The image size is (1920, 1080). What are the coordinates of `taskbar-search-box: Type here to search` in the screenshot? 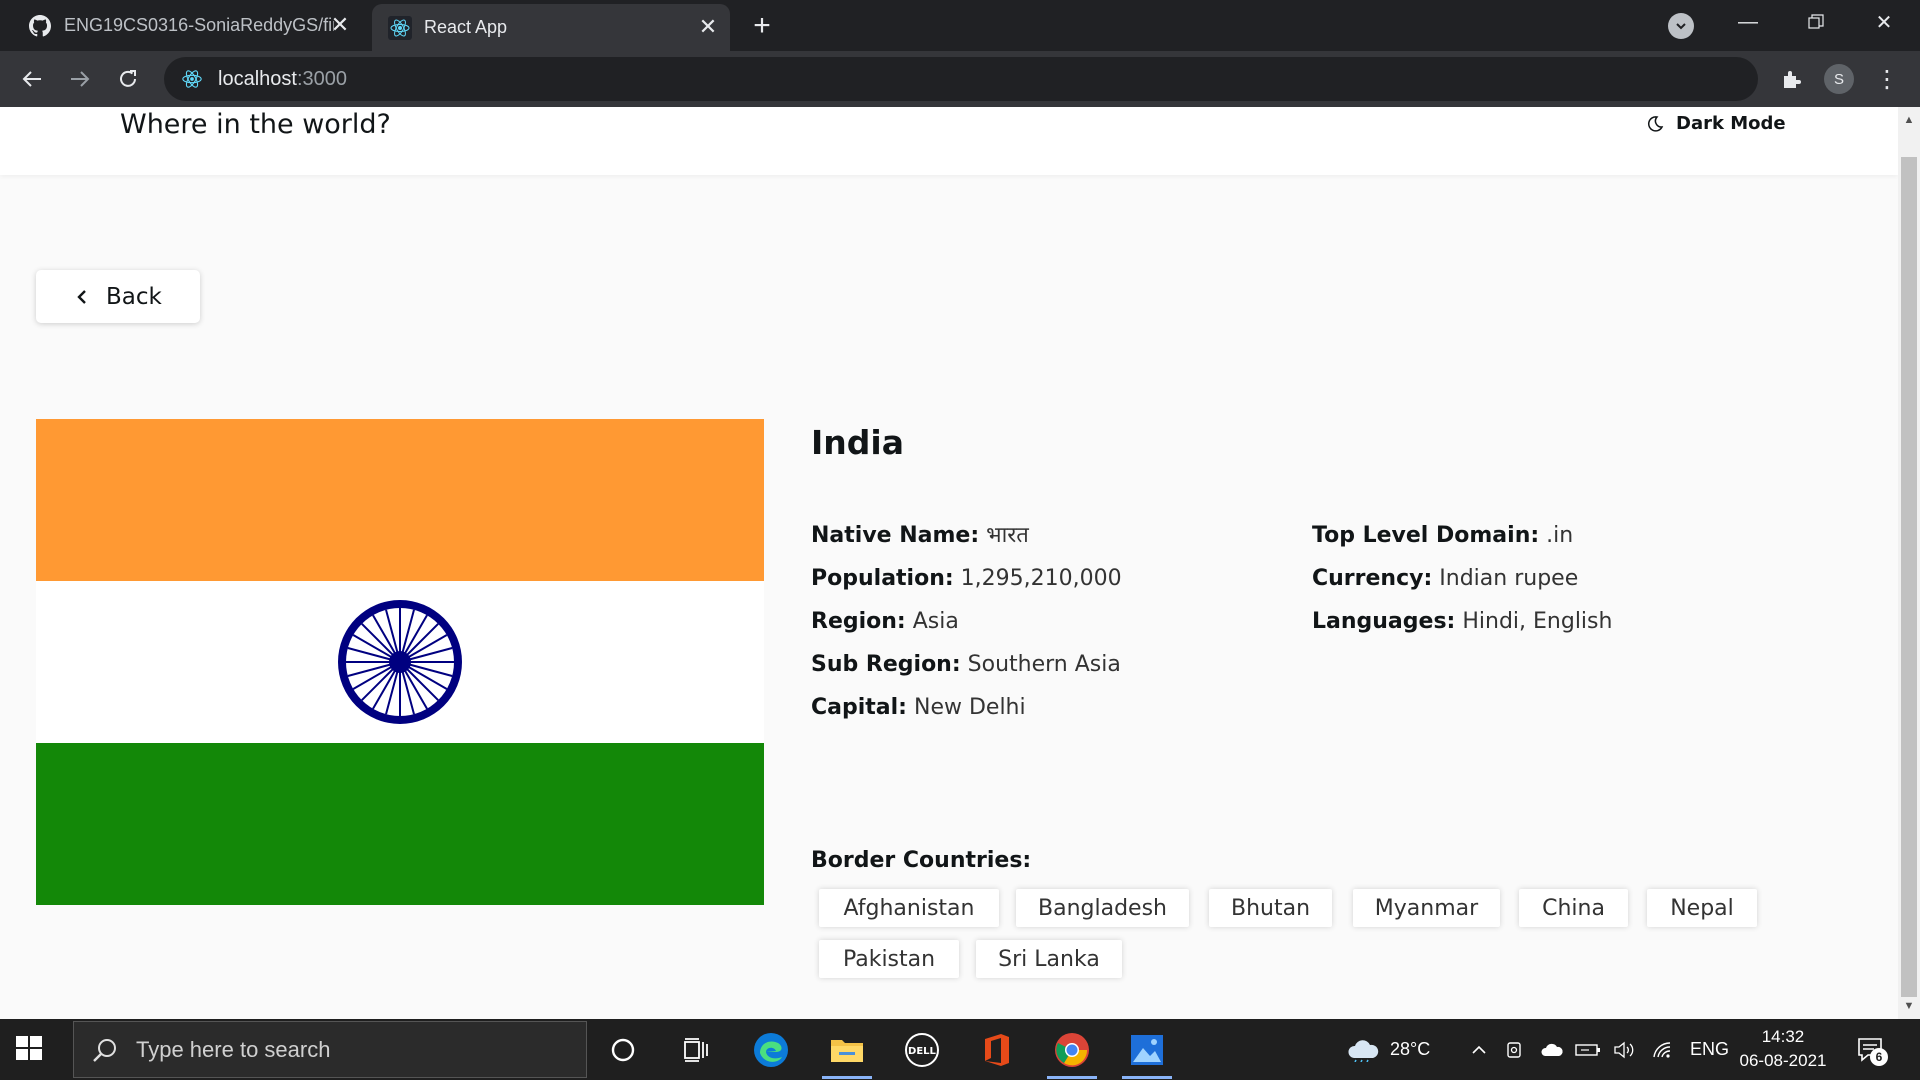 It's located at (330, 1049).